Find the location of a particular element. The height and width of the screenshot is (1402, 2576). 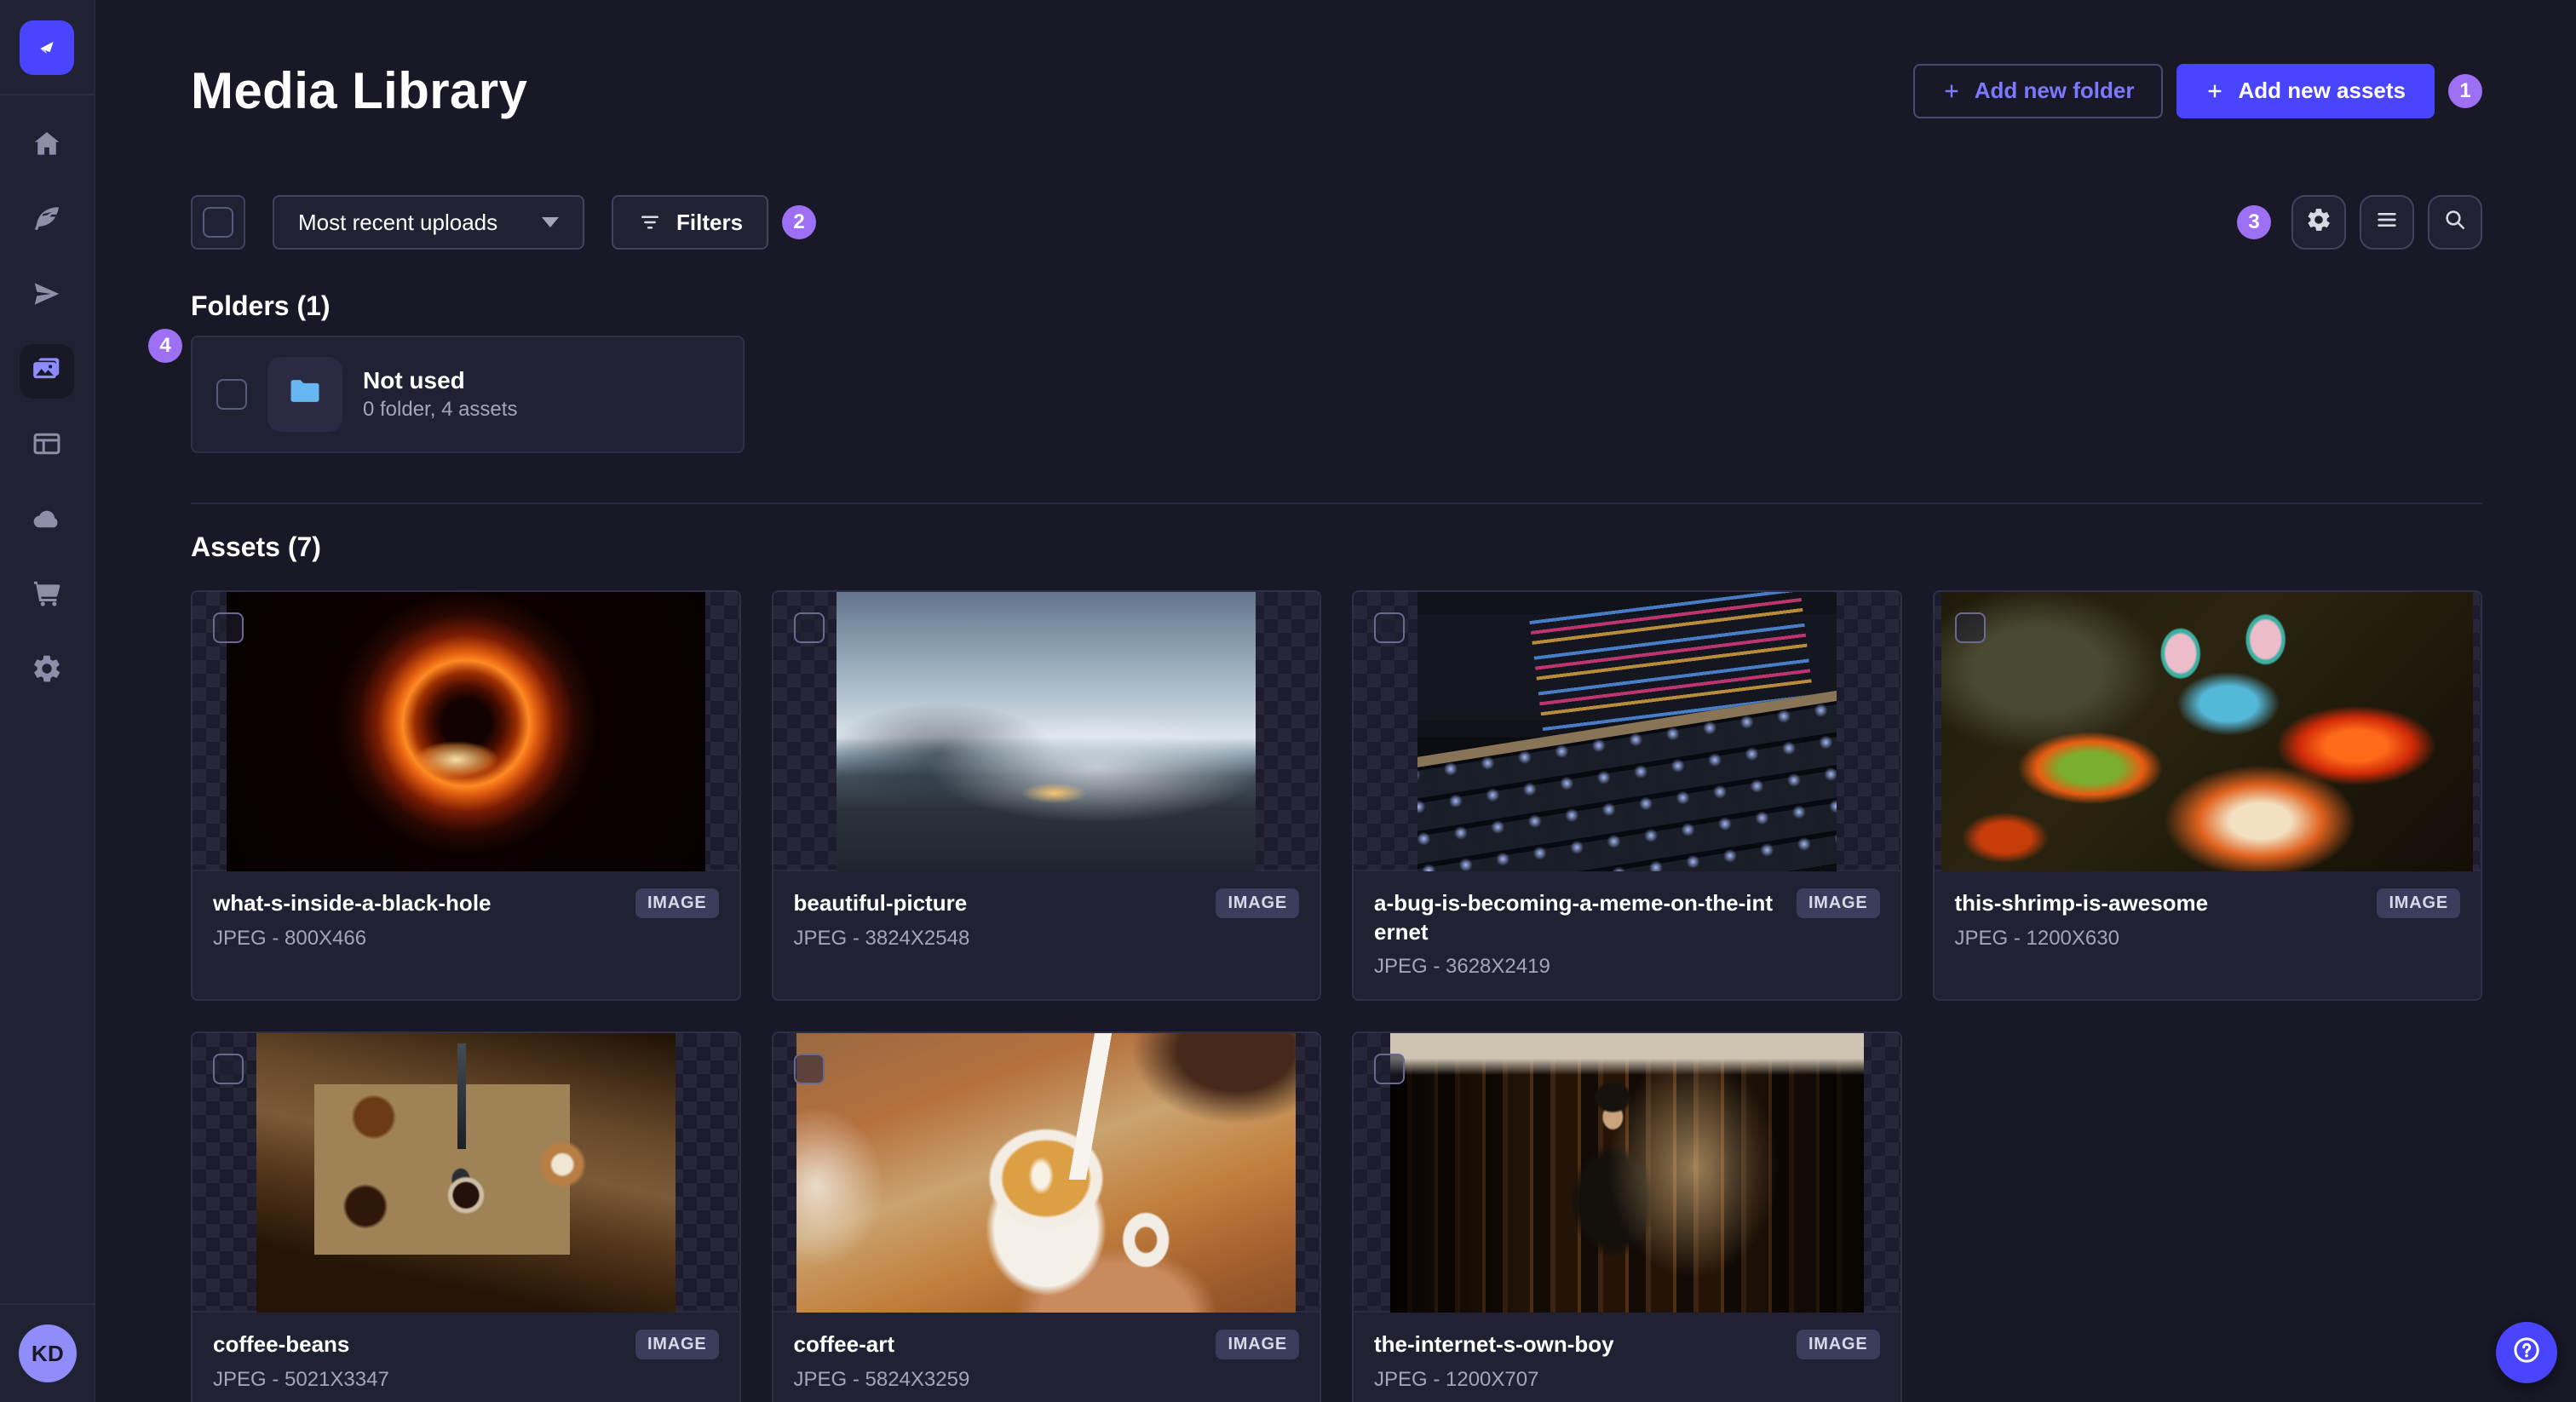

assets-heading: Assets (7) is located at coordinates (256, 546).